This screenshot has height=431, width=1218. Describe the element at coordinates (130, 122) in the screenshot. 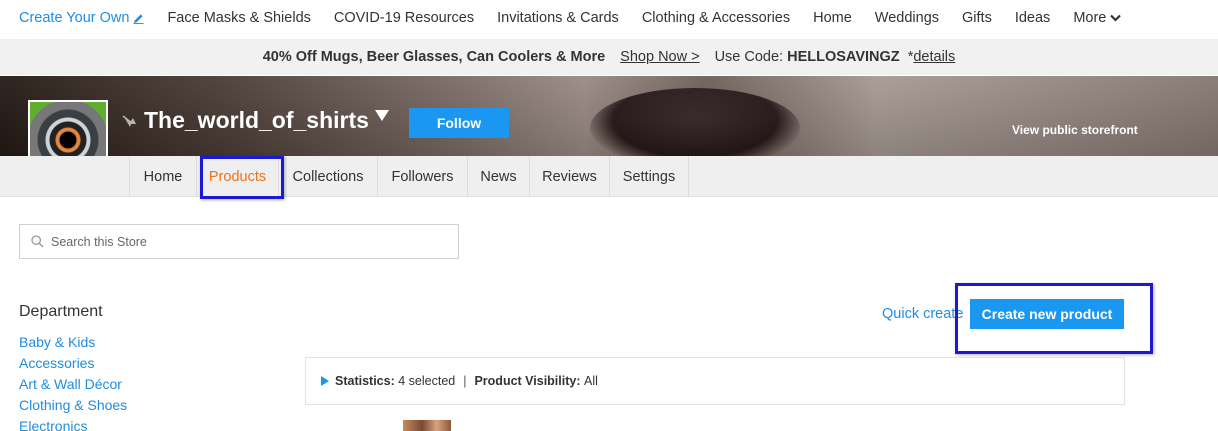

I see `pin-icon` at that location.